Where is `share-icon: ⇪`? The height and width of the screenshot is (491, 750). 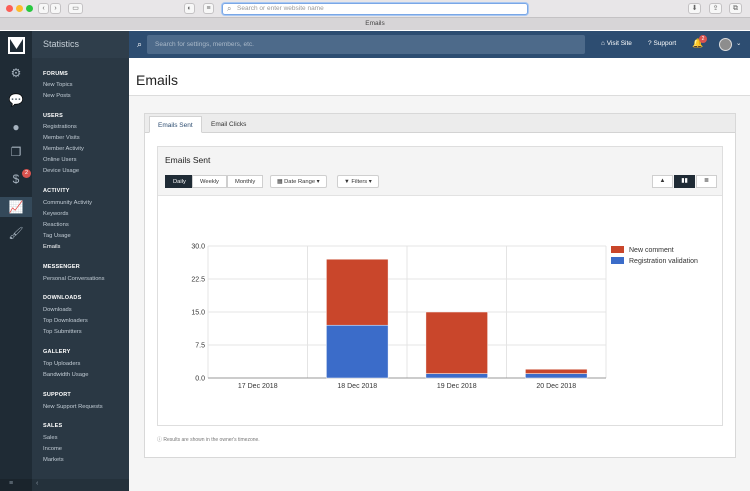
share-icon: ⇪ is located at coordinates (715, 8).